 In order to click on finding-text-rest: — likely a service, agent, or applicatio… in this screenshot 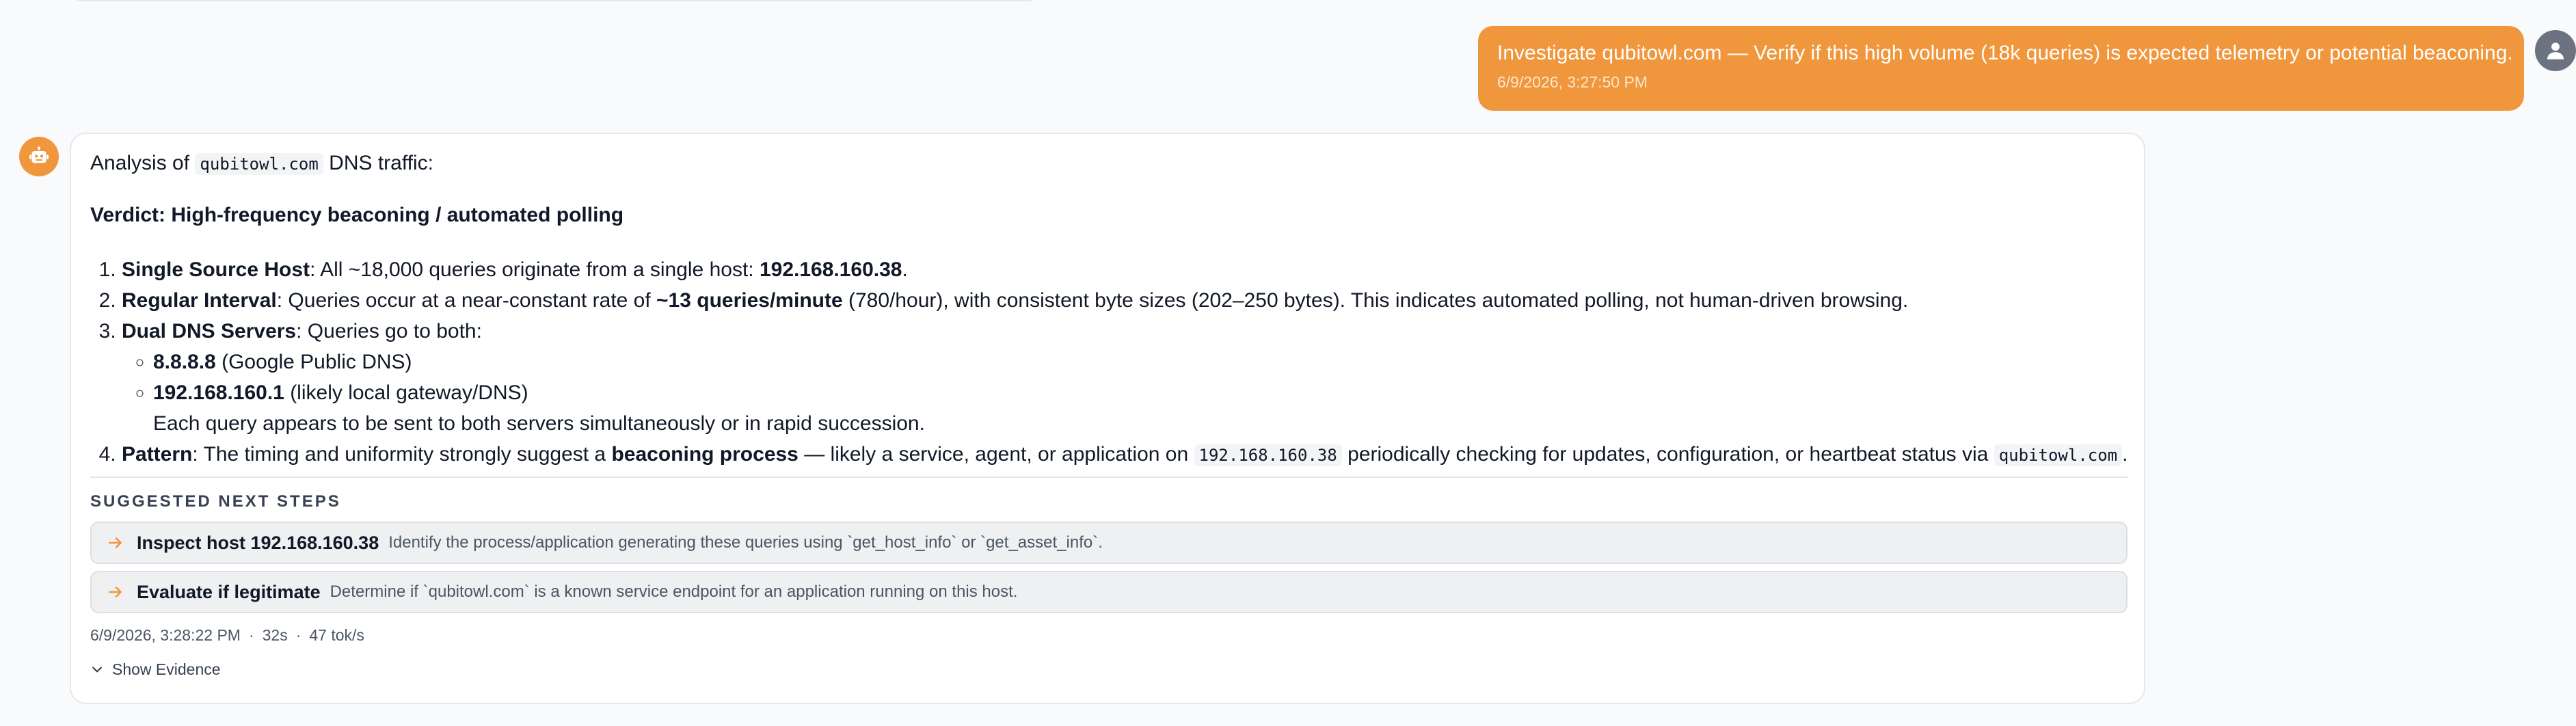, I will do `click(996, 455)`.